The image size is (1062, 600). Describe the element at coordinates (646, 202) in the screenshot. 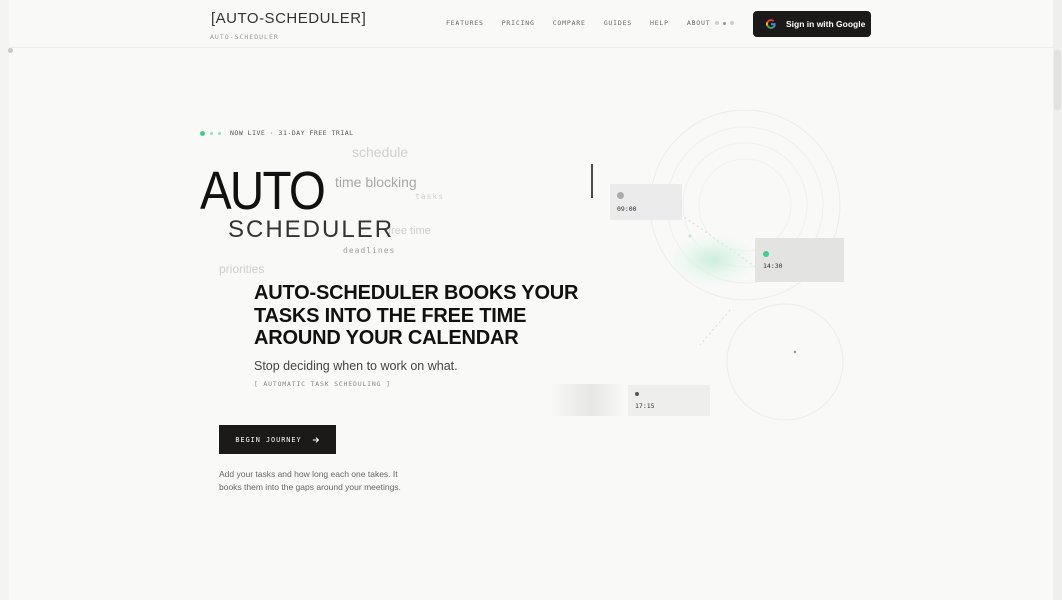

I see `time-slot-card: 09:00` at that location.